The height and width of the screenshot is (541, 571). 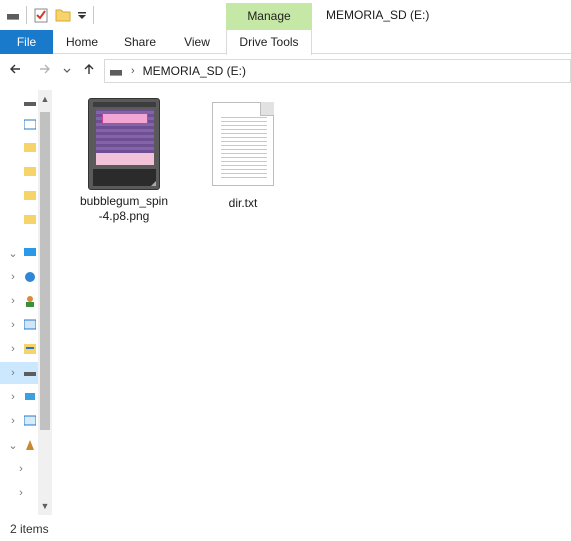 What do you see at coordinates (19, 103) in the screenshot?
I see `nav-item-drive` at bounding box center [19, 103].